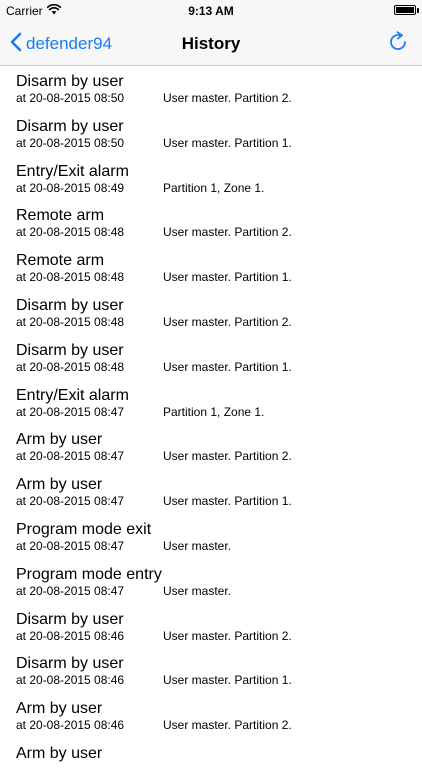 This screenshot has height=784, width=422. Describe the element at coordinates (211, 761) in the screenshot. I see `history-row: Arm by user` at that location.